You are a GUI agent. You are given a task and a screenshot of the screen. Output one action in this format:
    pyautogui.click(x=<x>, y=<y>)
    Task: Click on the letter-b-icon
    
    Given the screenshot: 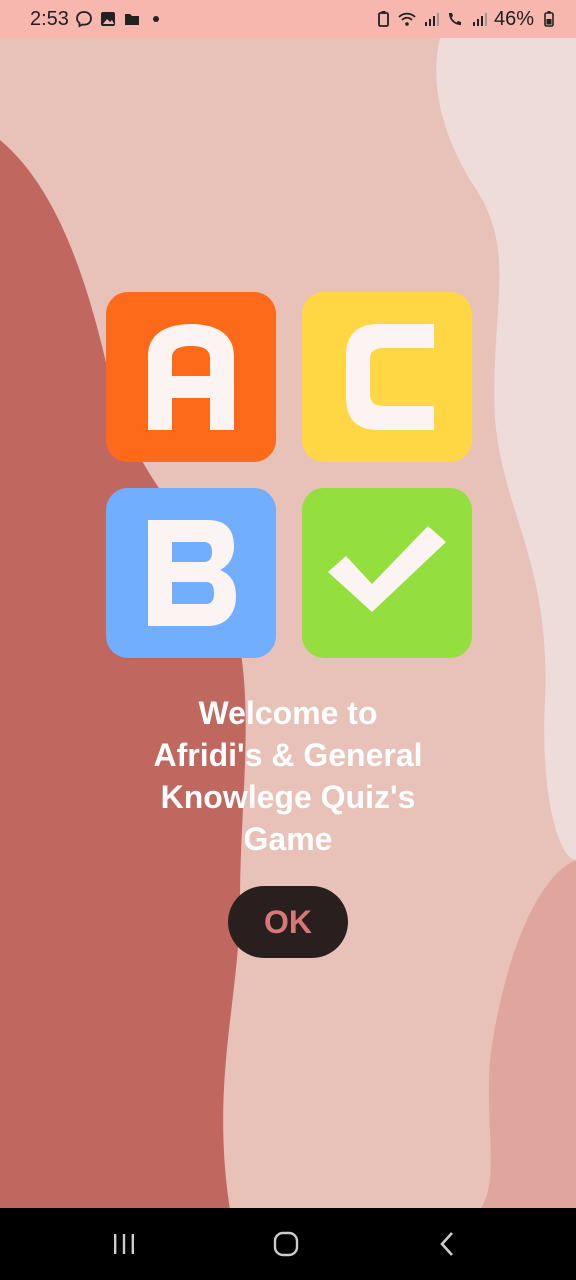 What is the action you would take?
    pyautogui.click(x=192, y=573)
    